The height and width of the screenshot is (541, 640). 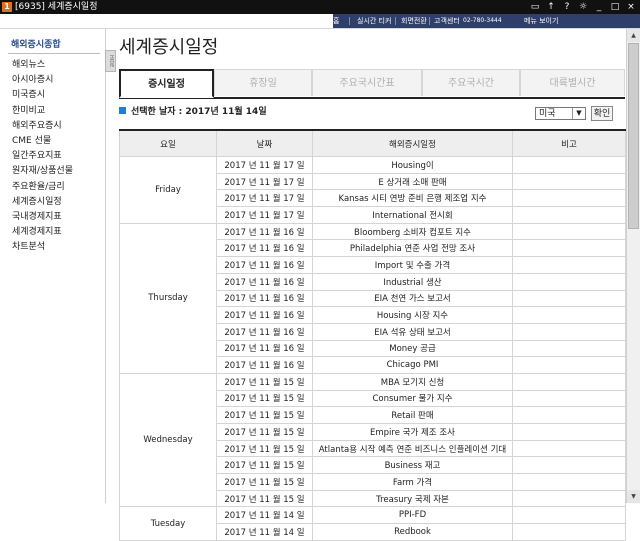 What do you see at coordinates (367, 82) in the screenshot?
I see `tab-major-timetable: 주요국시간표` at bounding box center [367, 82].